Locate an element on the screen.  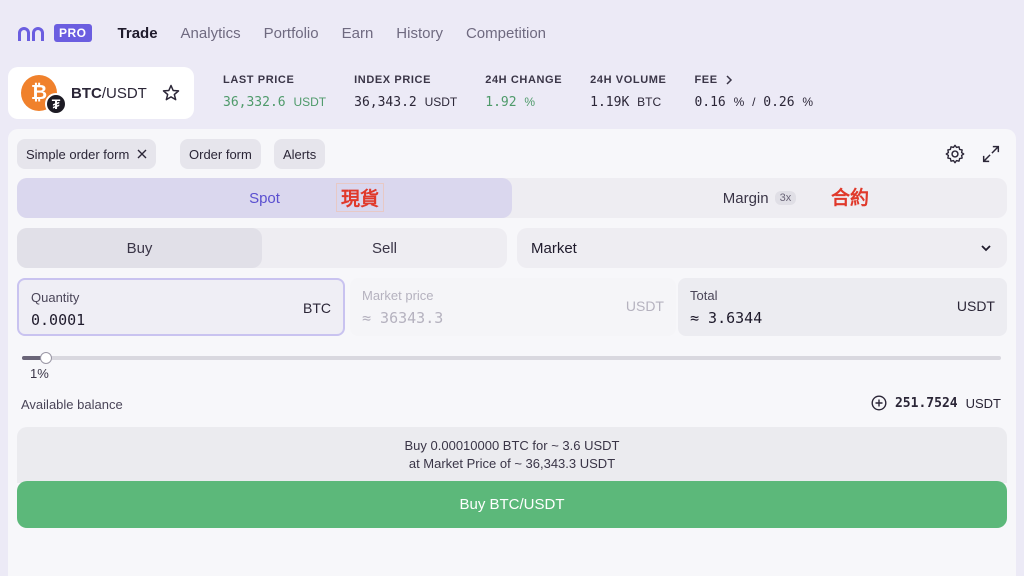
tab-spot: Spot is located at coordinates (264, 198).